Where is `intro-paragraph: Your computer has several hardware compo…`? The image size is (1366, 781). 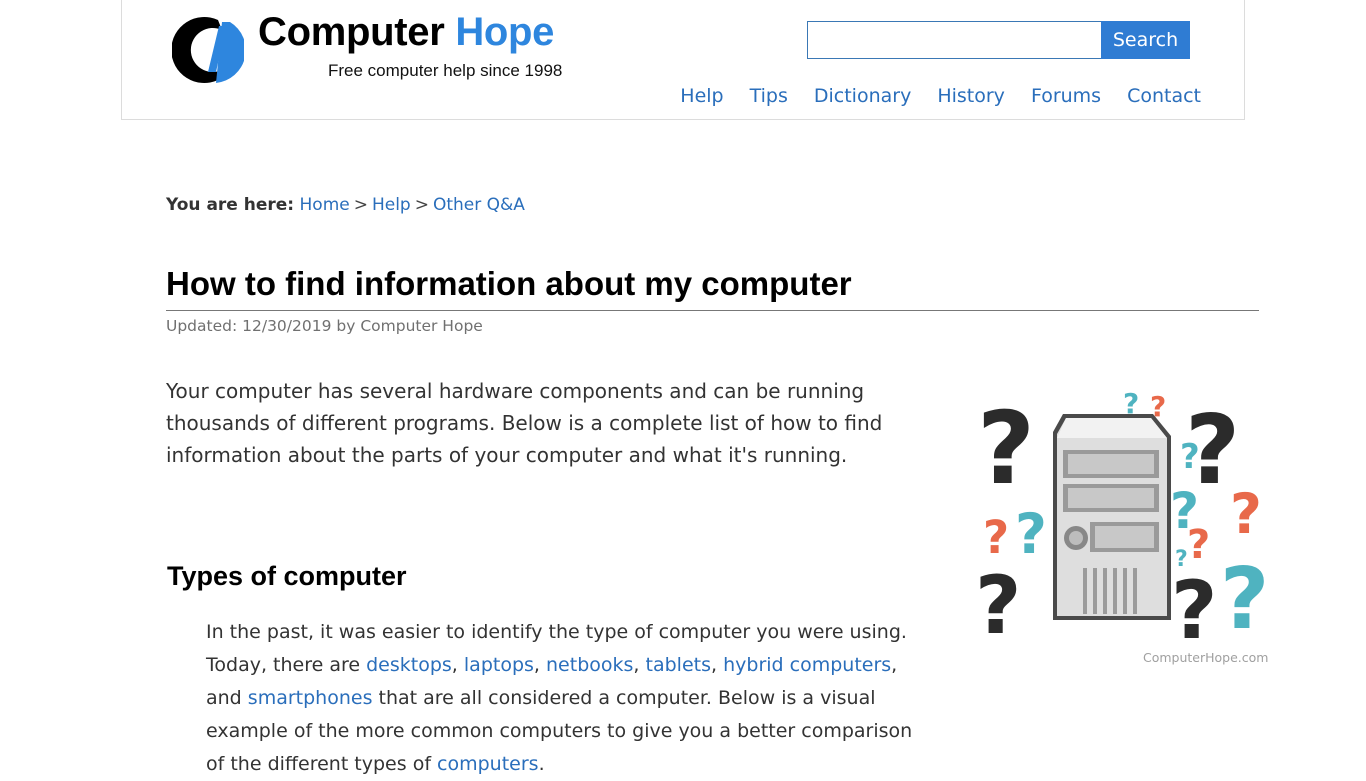 intro-paragraph: Your computer has several hardware compo… is located at coordinates (524, 423).